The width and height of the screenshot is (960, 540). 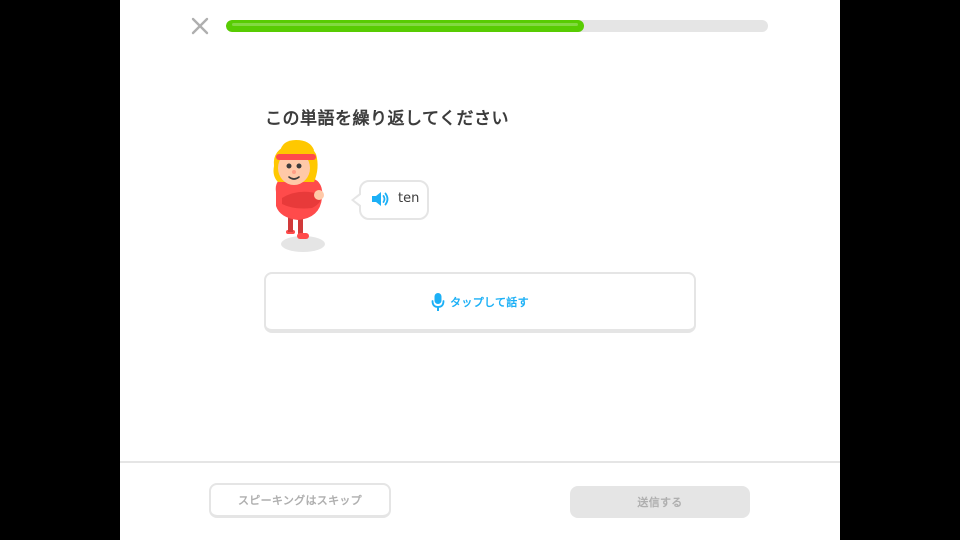 I want to click on tap-to-speak-label: タップして話す, so click(x=489, y=302).